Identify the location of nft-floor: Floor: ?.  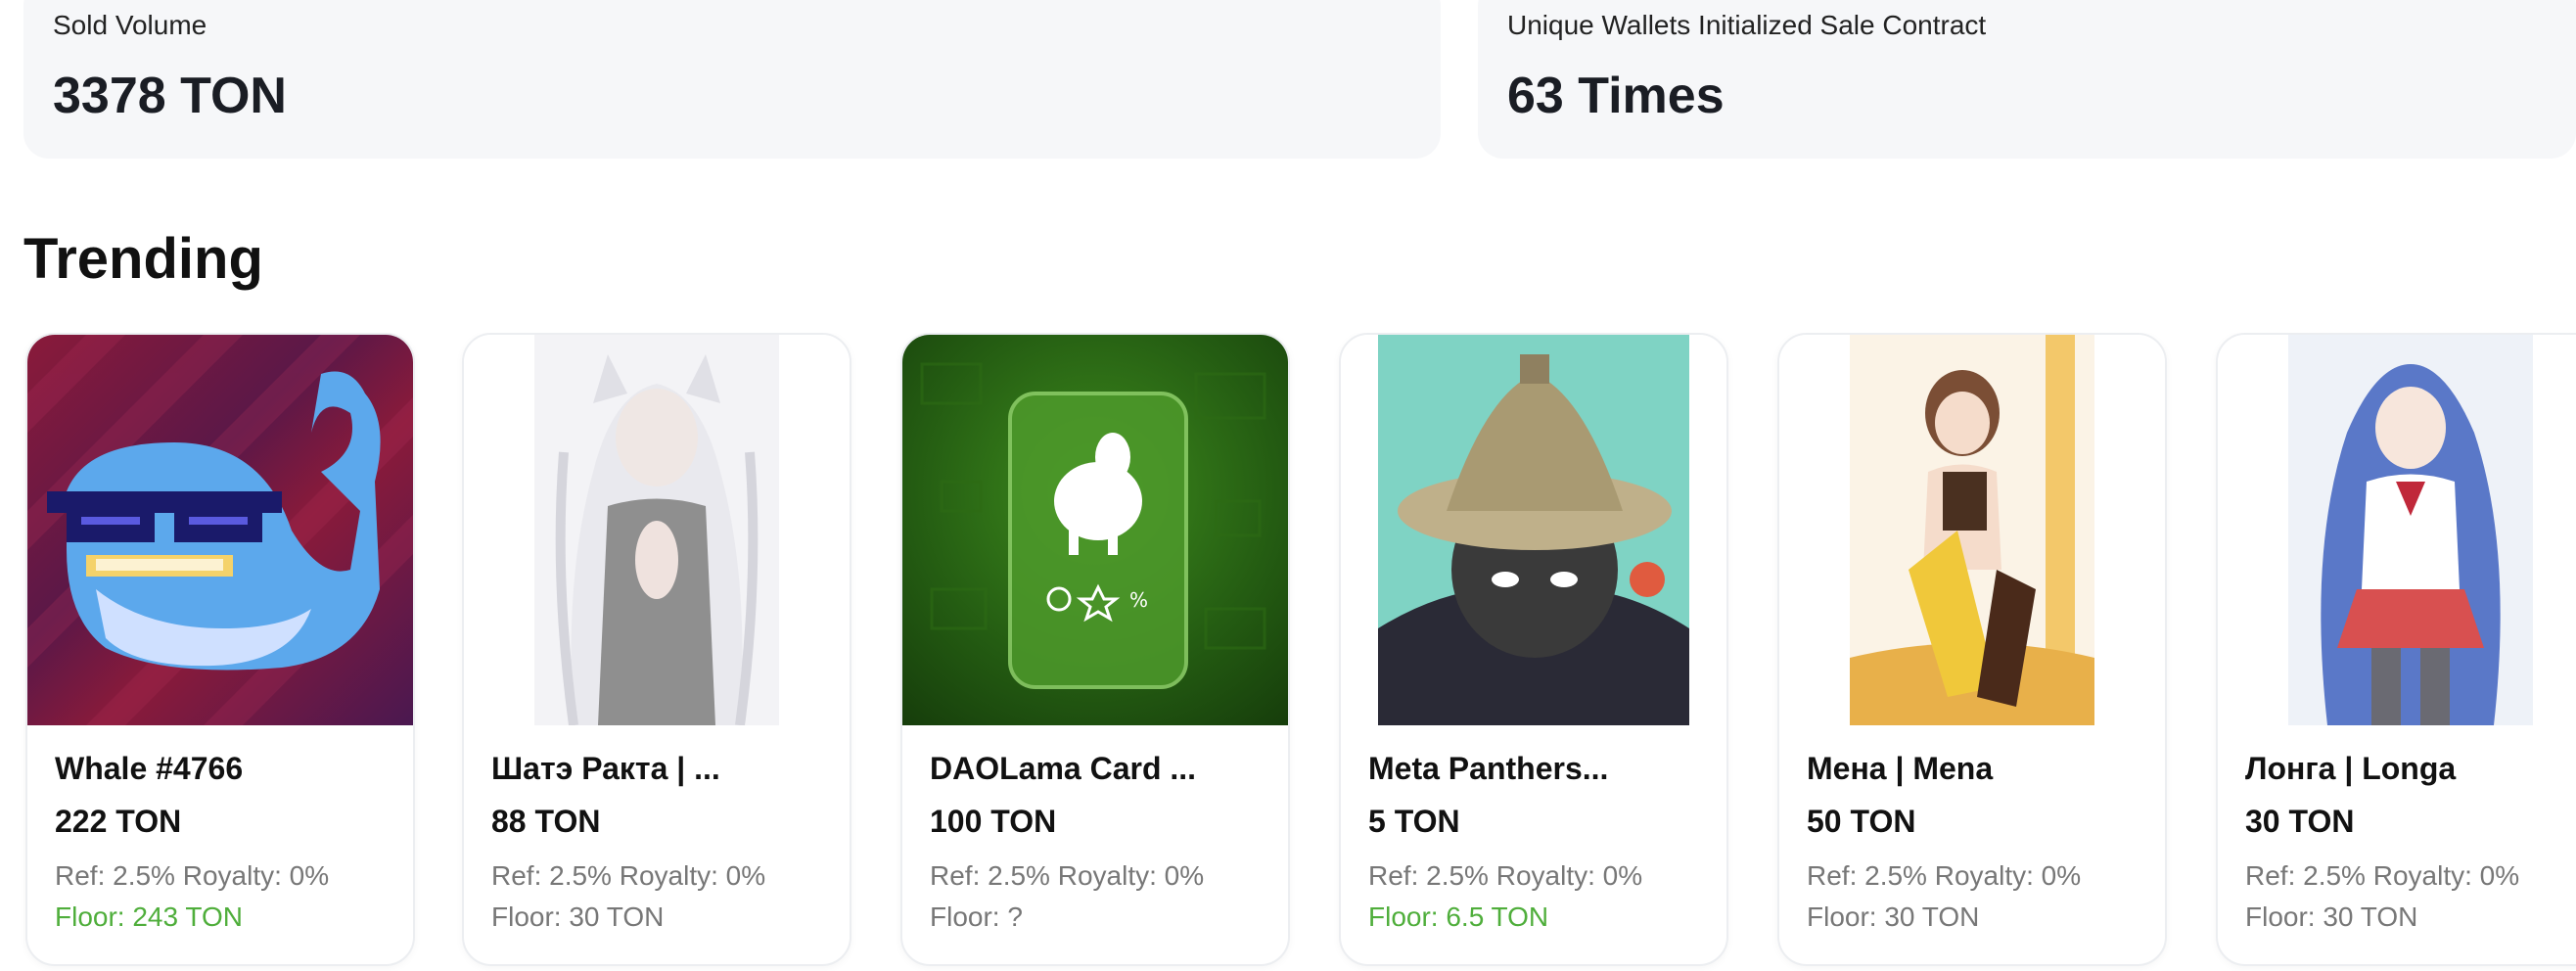
(977, 917).